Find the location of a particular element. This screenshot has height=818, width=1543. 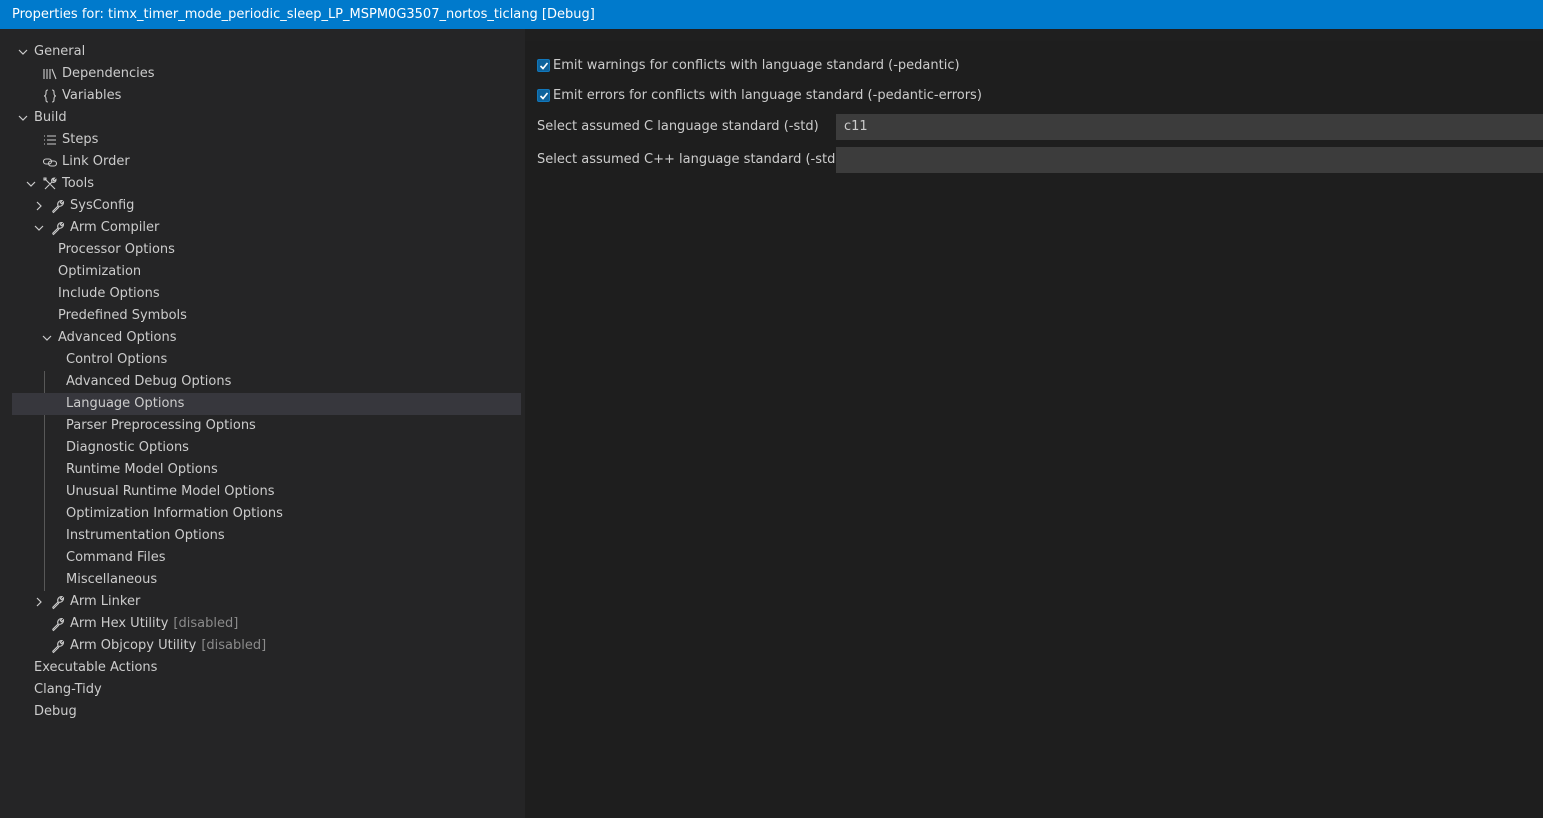

tree-item-label: Link Order is located at coordinates (96, 161).